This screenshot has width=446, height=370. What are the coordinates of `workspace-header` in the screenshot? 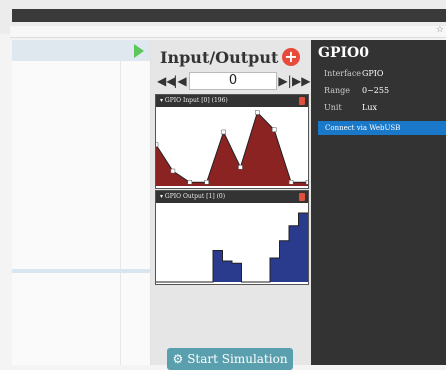 It's located at (81, 50).